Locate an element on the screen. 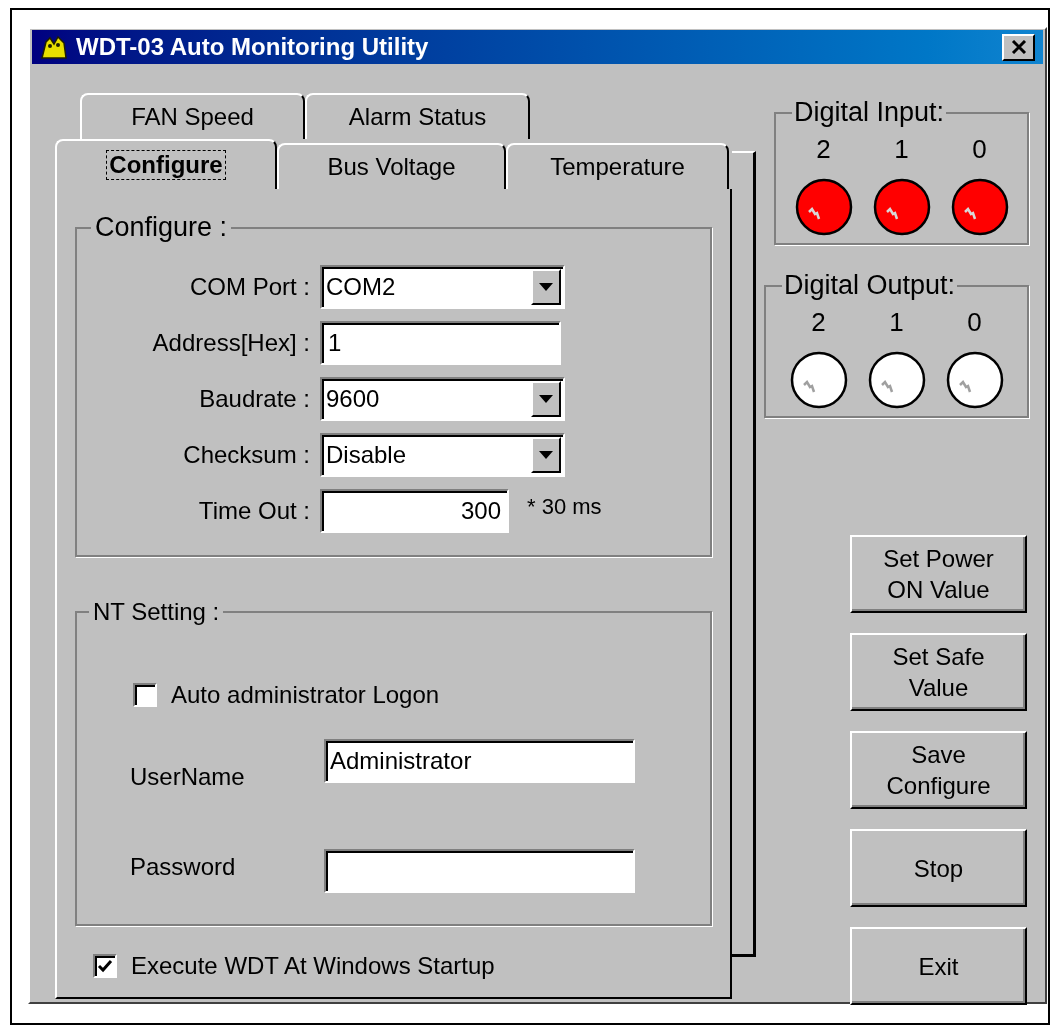 The height and width of the screenshot is (1028, 1061). checkmark-icon is located at coordinates (105, 966).